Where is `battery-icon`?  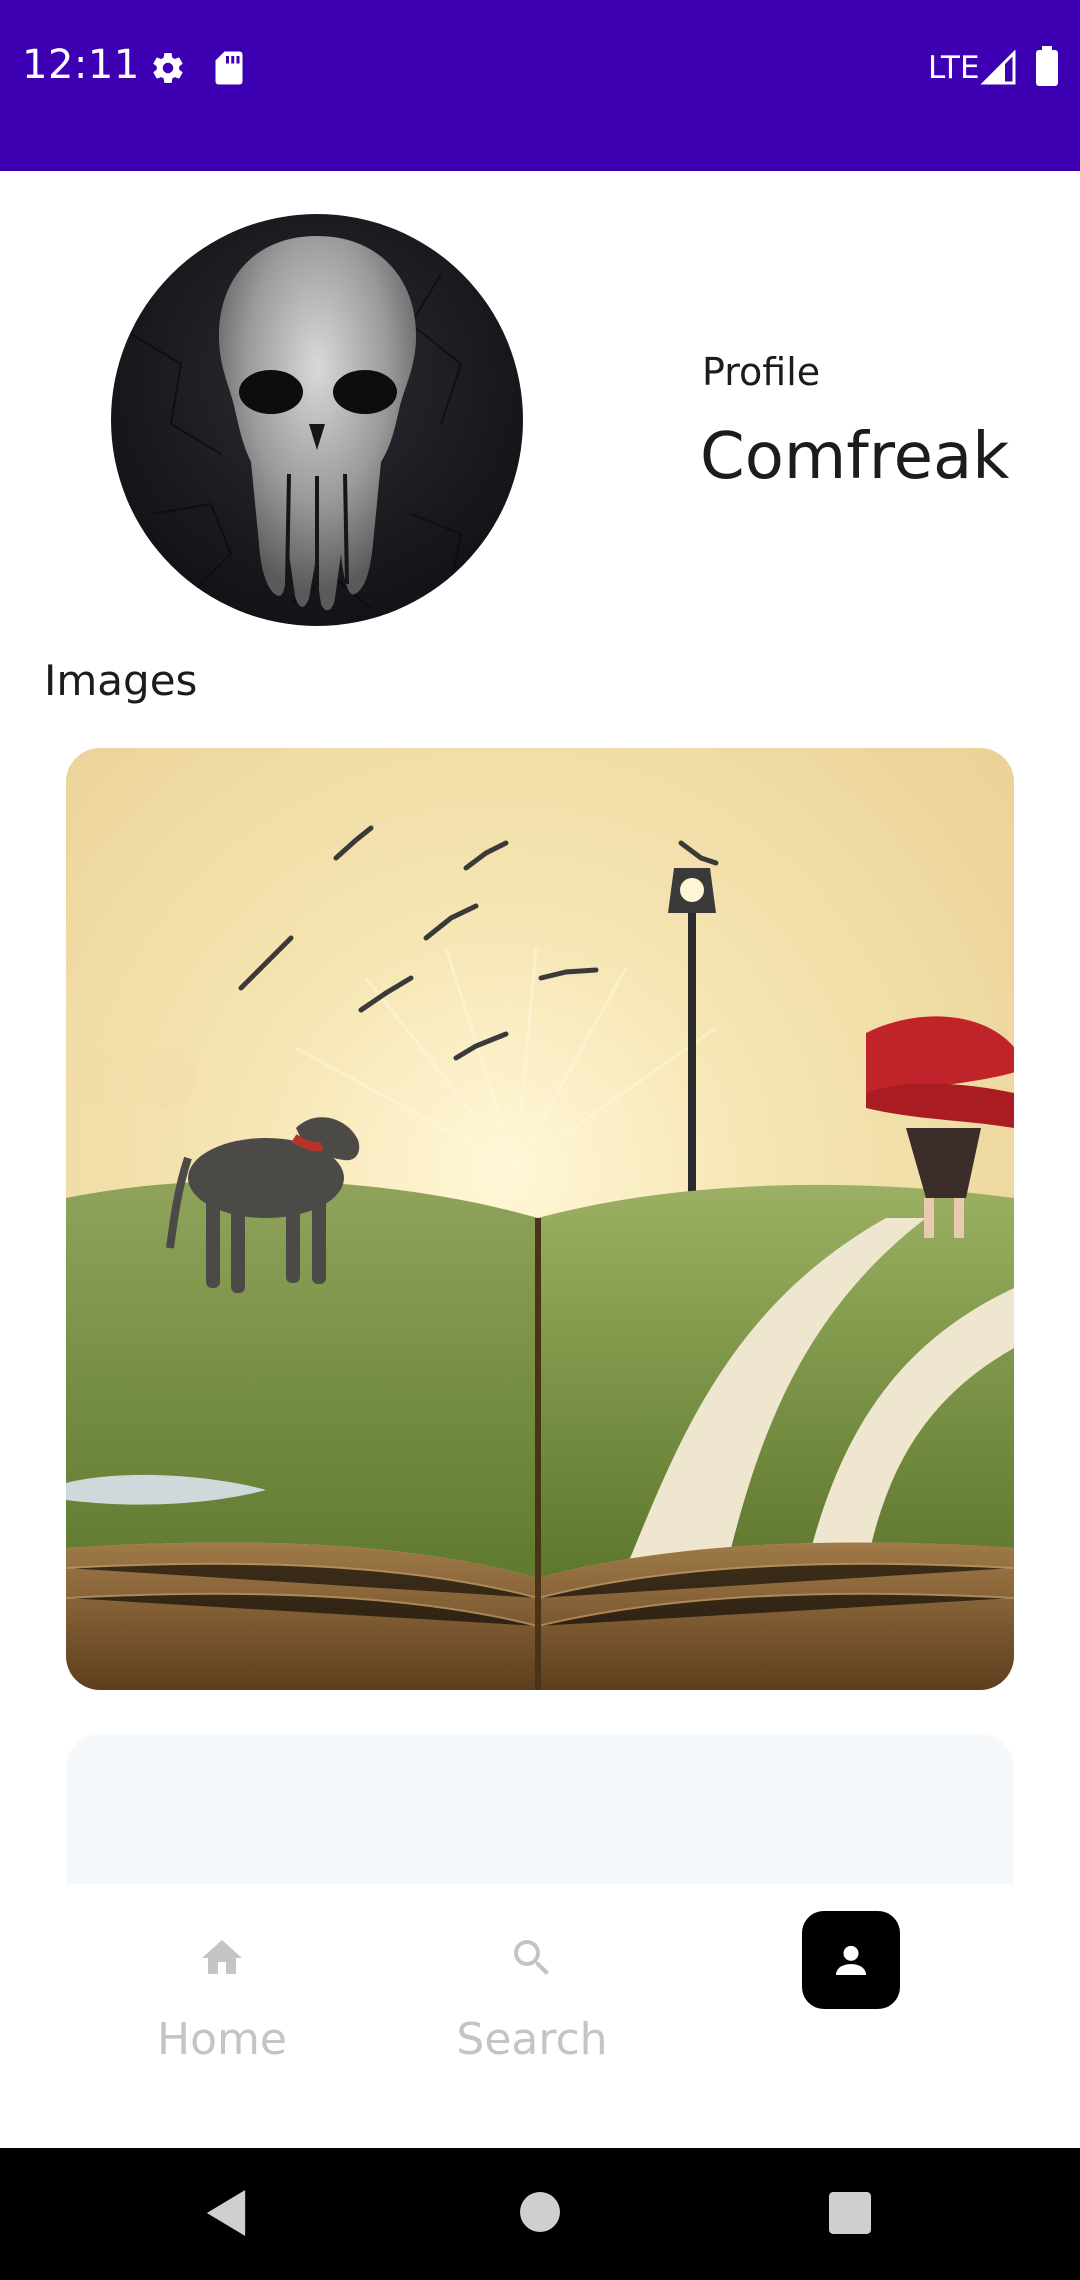 battery-icon is located at coordinates (1047, 66).